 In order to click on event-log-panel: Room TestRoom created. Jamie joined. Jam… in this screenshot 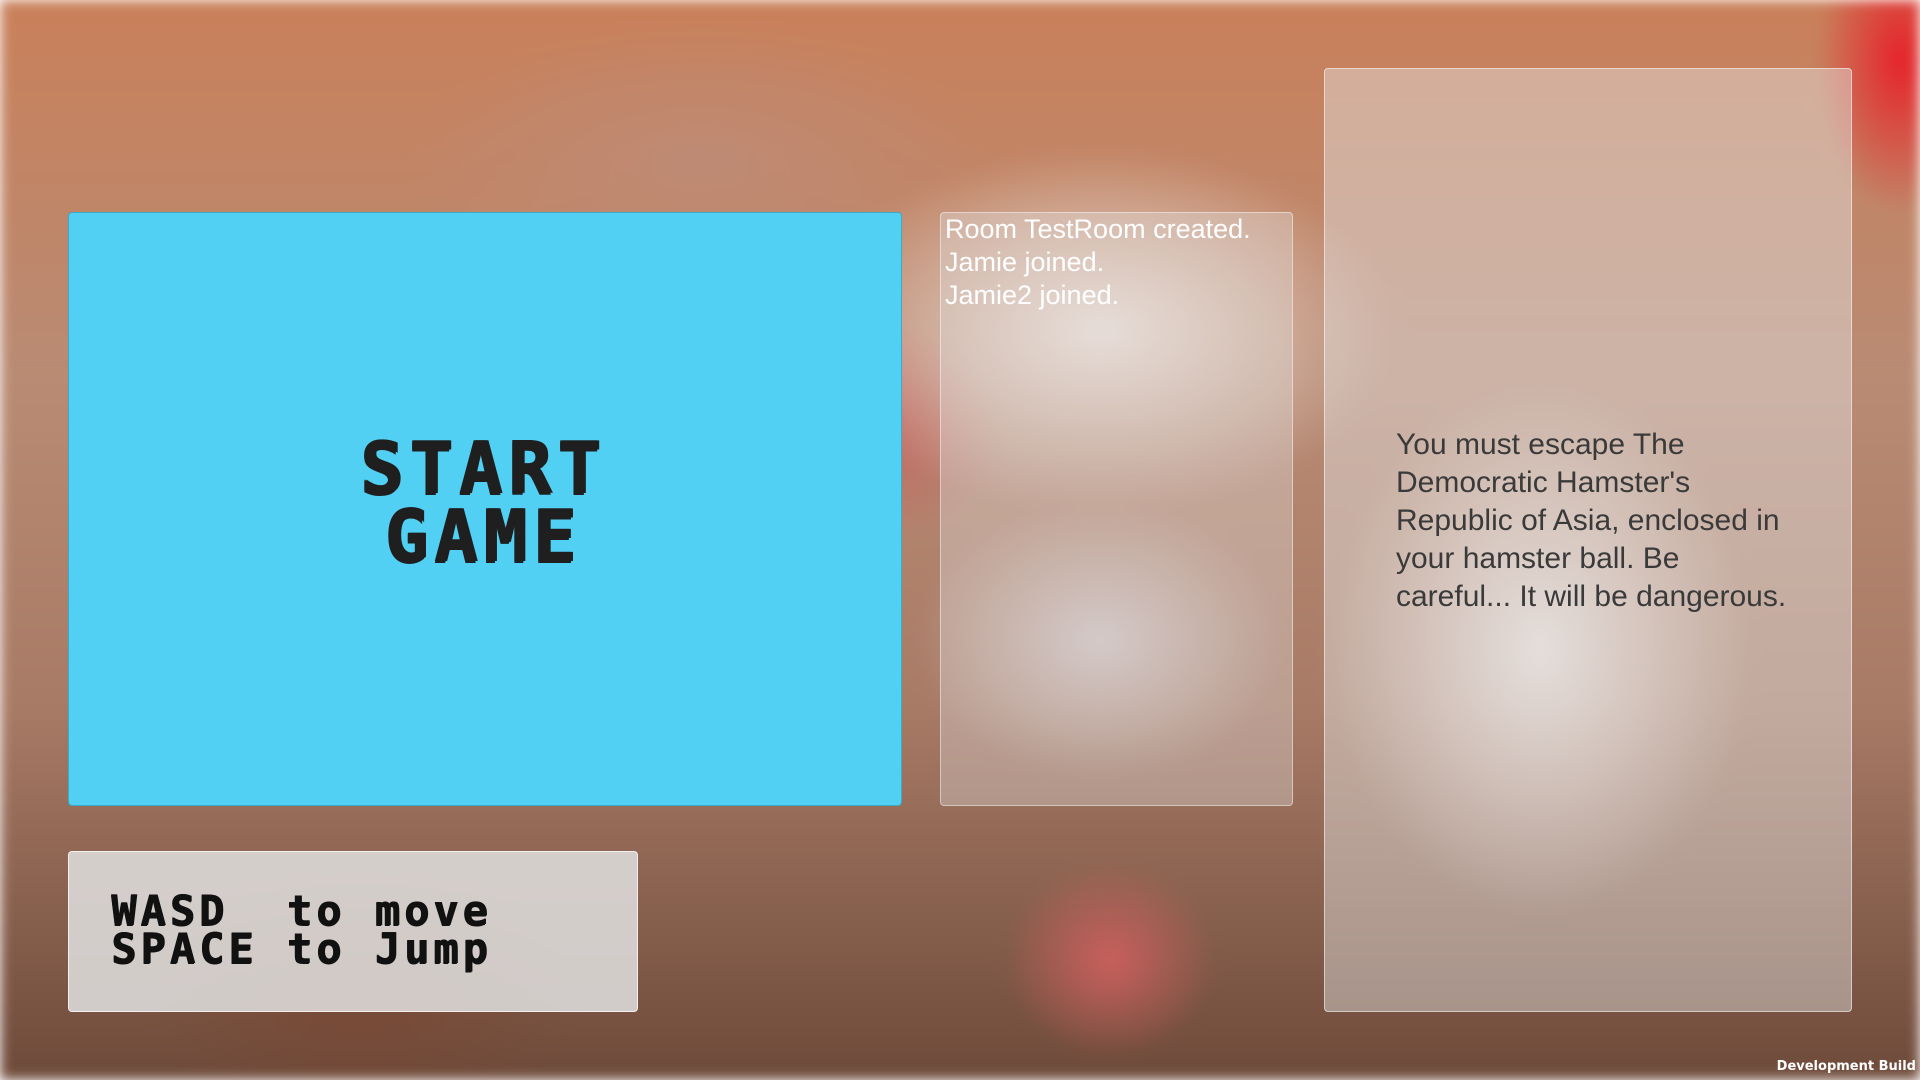, I will do `click(1116, 509)`.